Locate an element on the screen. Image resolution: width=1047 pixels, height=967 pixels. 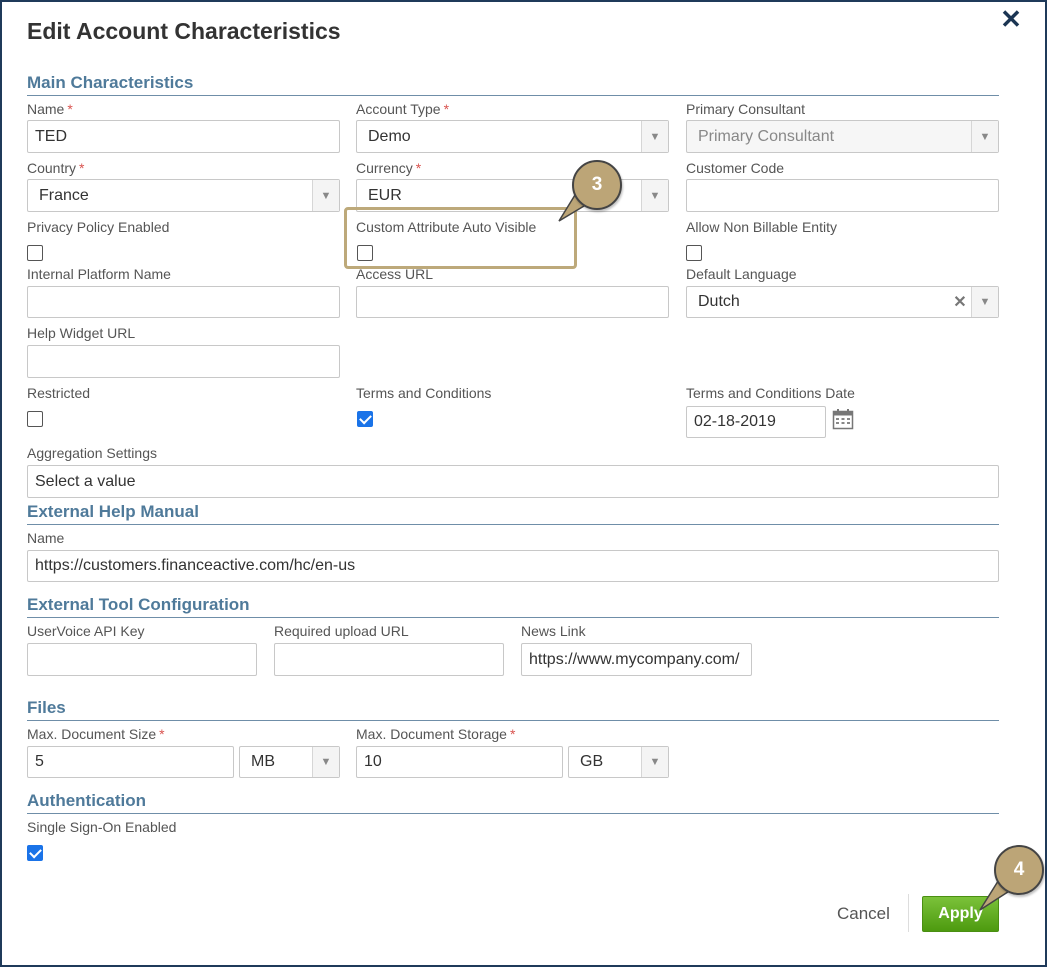
account-type-value: Demo is located at coordinates (389, 136).